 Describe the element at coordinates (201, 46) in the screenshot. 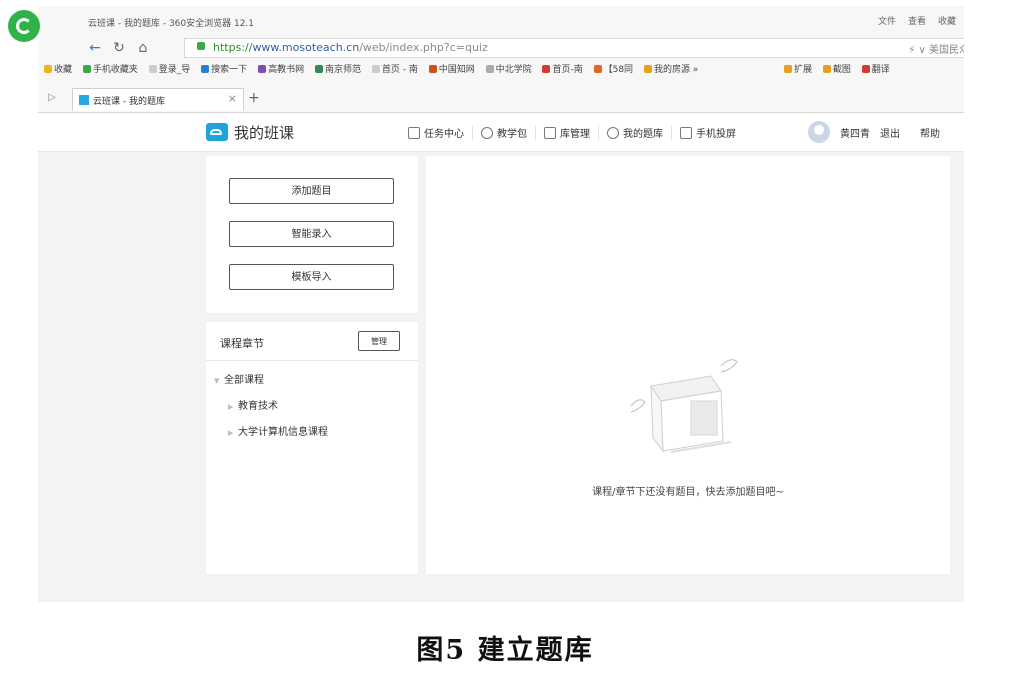

I see `lock-icon` at that location.